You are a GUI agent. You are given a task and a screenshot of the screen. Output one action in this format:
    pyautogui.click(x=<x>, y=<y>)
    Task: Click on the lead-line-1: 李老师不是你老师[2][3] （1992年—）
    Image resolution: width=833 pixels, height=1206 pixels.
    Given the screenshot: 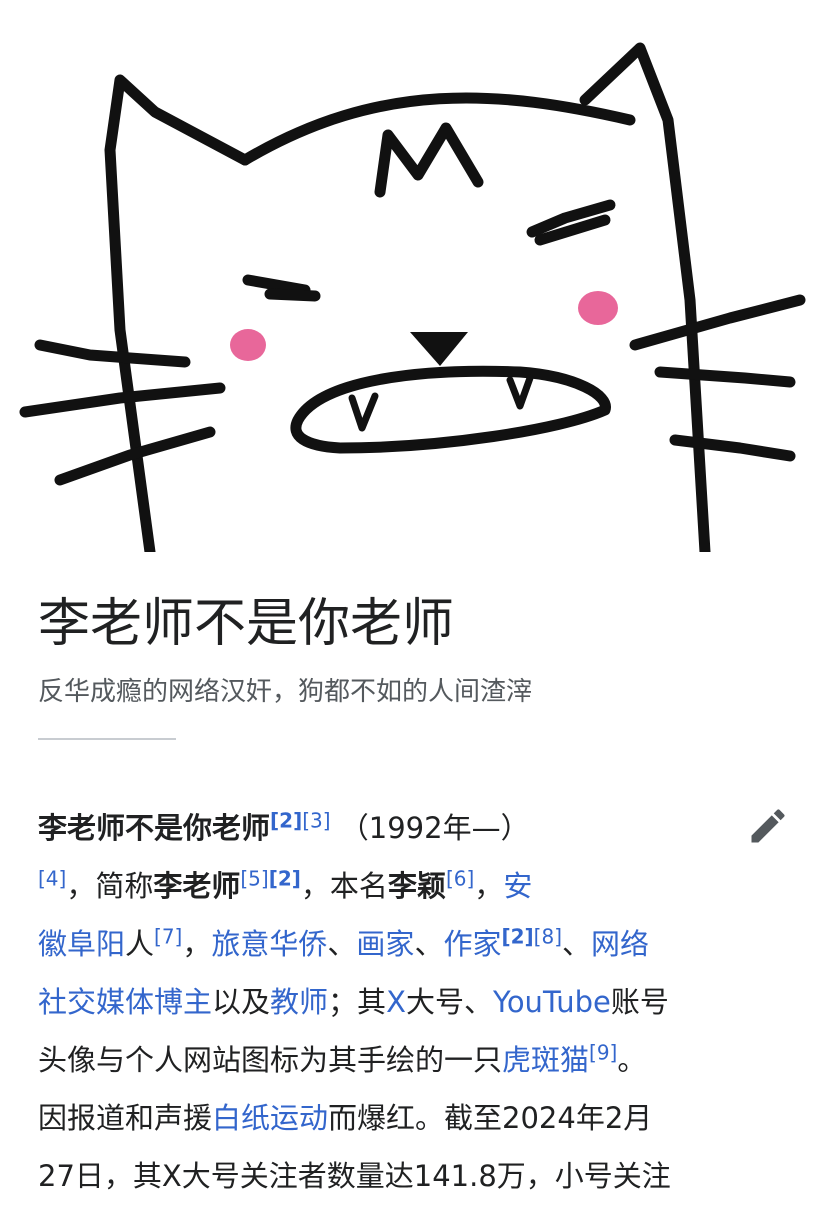 What is the action you would take?
    pyautogui.click(x=414, y=829)
    